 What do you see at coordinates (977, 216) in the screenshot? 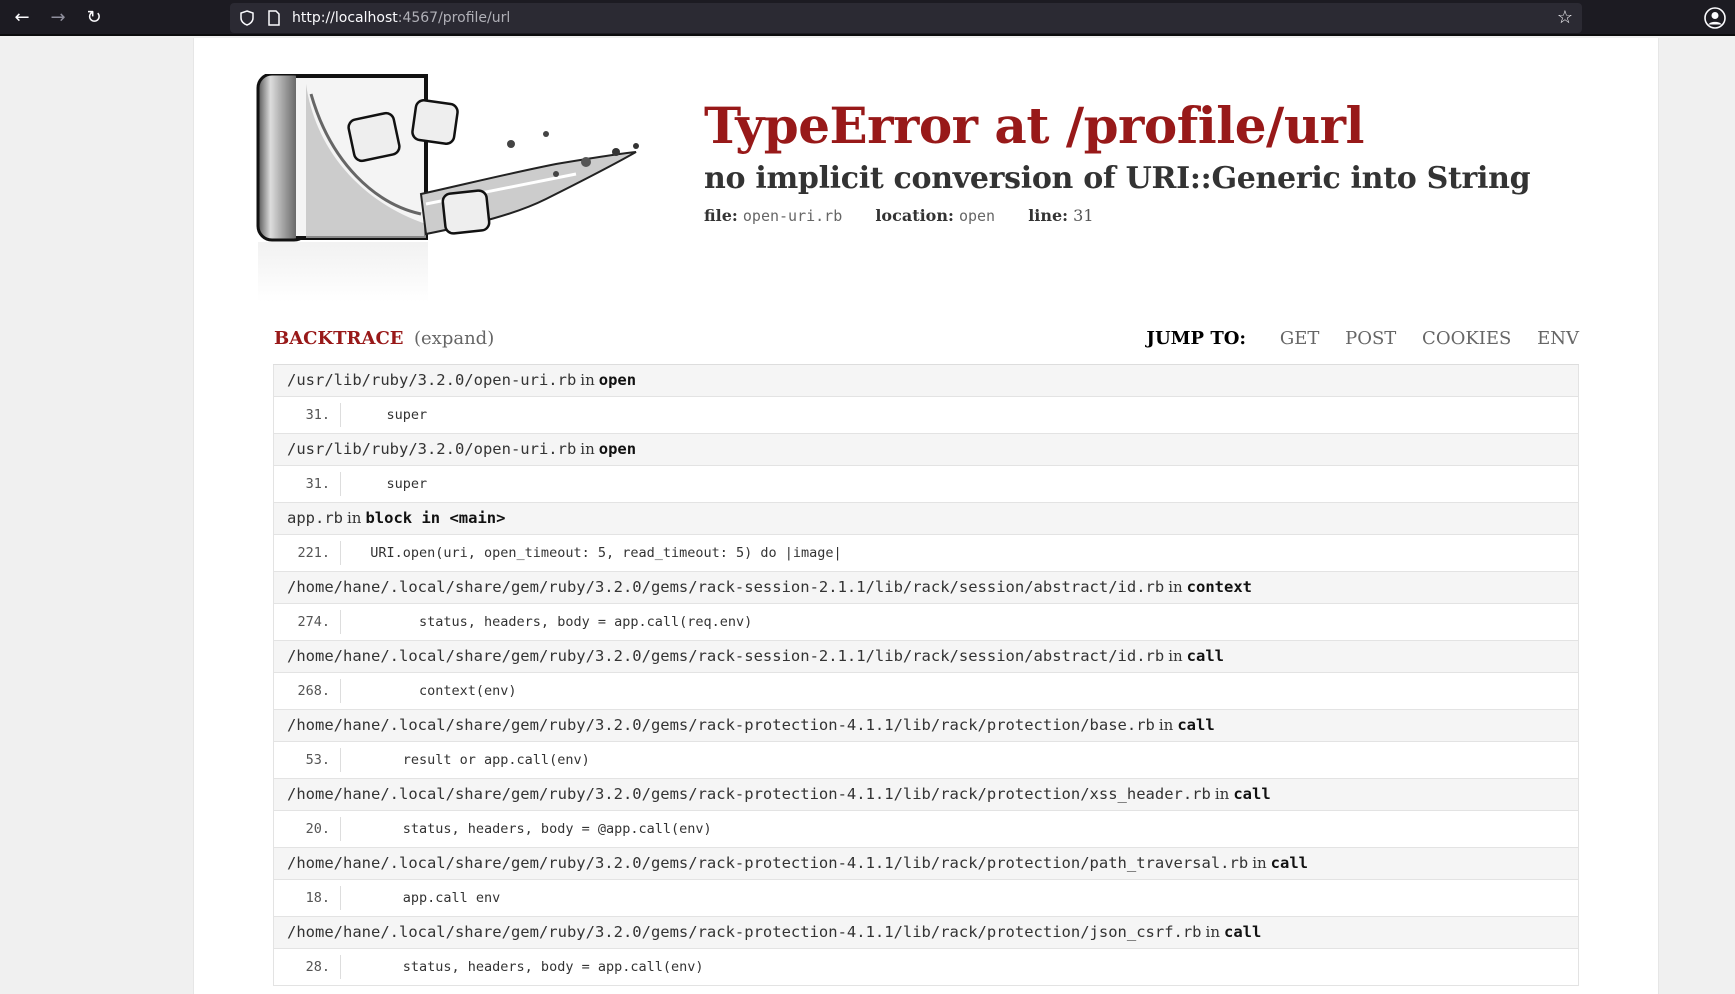
I see `meta-location-value: open` at bounding box center [977, 216].